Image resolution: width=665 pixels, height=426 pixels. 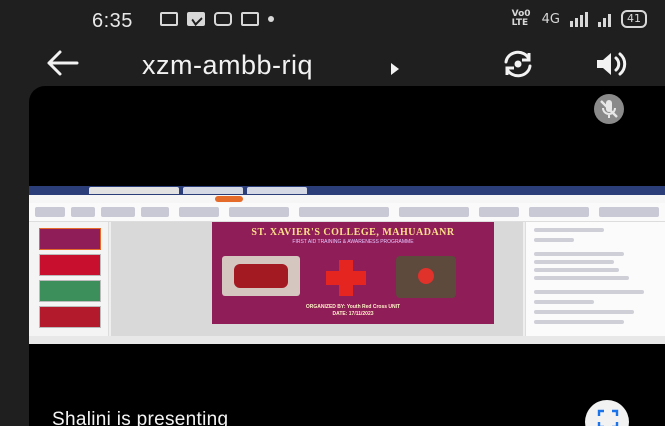 What do you see at coordinates (521, 18) in the screenshot?
I see `volte-icon: Vo0 LTE` at bounding box center [521, 18].